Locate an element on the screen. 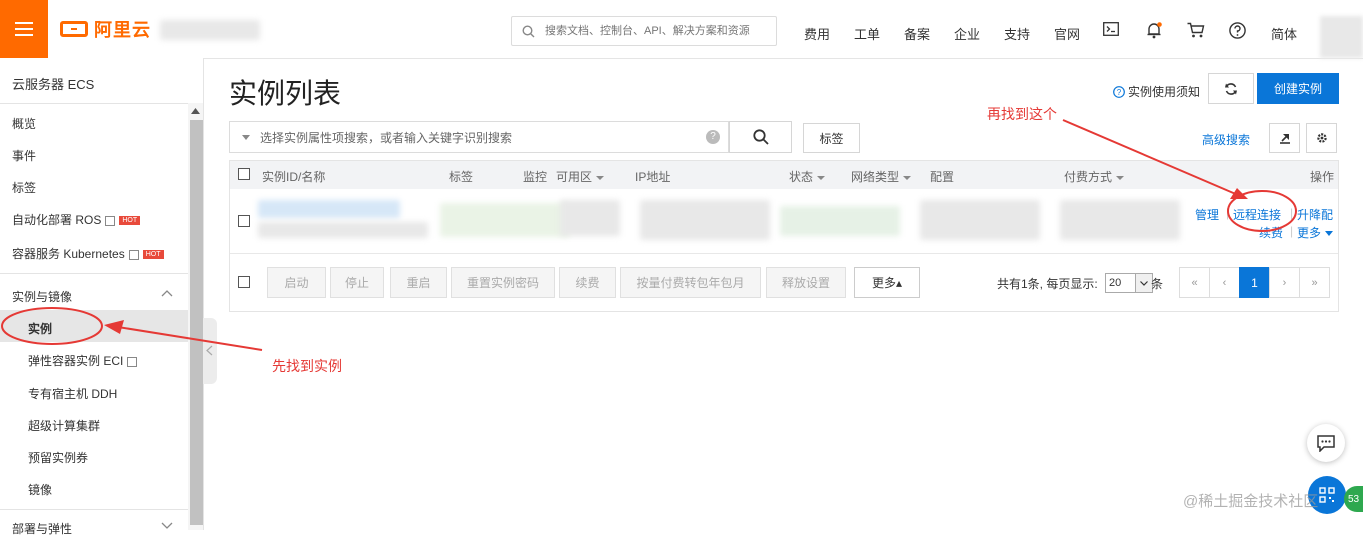  page-1-button: 1 is located at coordinates (1254, 282).